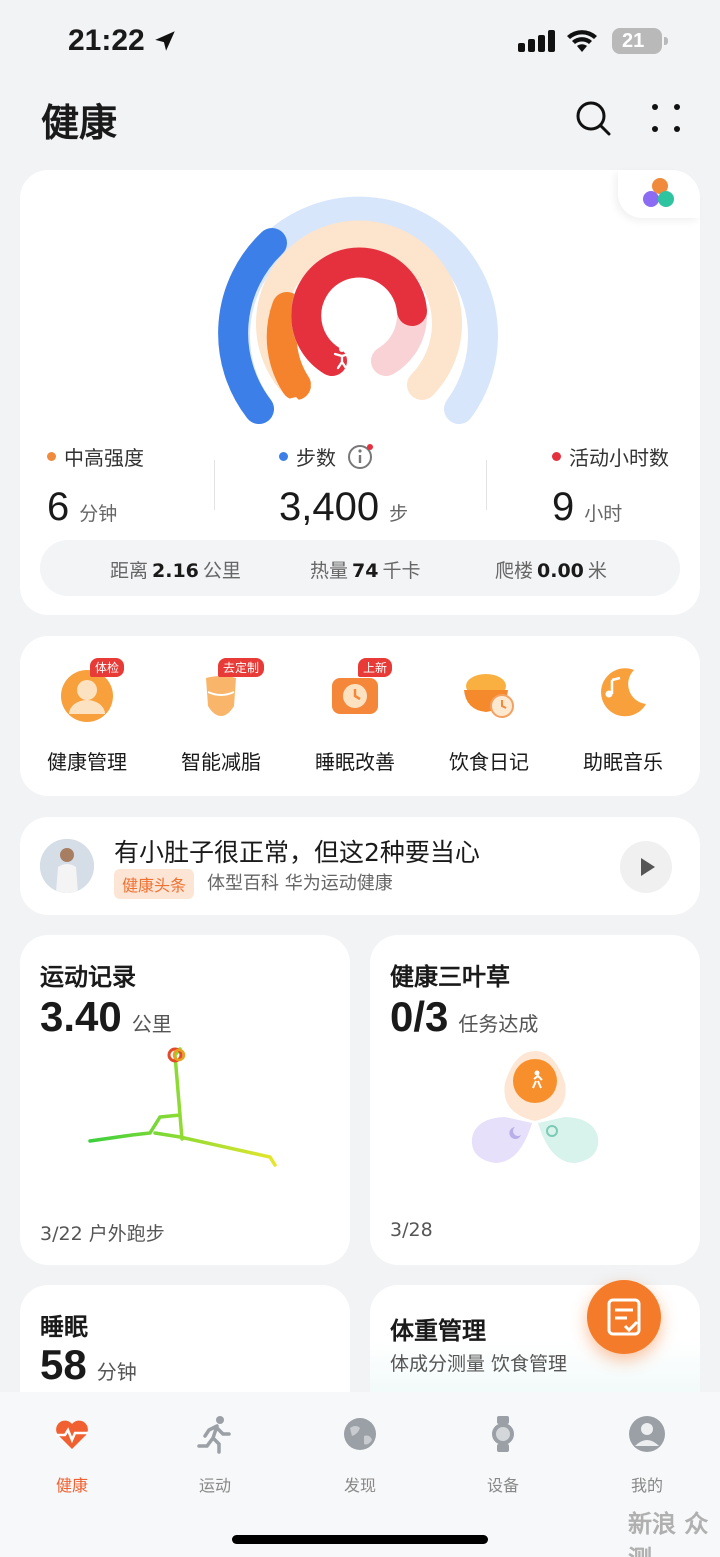  What do you see at coordinates (355, 762) in the screenshot?
I see `quick-label: 睡眠改善` at bounding box center [355, 762].